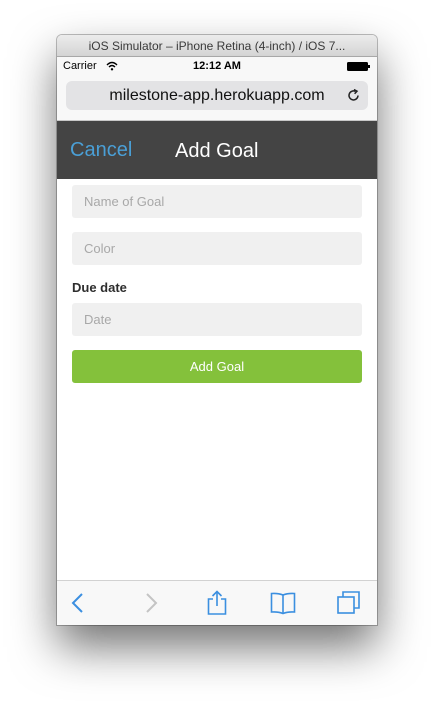  I want to click on status-time: 12:12 AM, so click(217, 66).